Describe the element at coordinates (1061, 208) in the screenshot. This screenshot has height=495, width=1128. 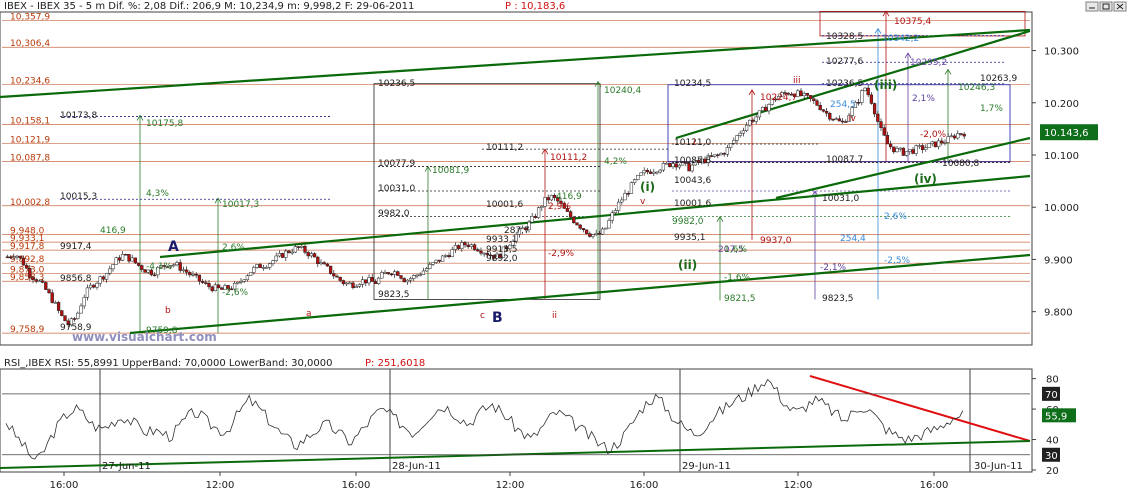
I see `y-tick-label: 10.000` at that location.